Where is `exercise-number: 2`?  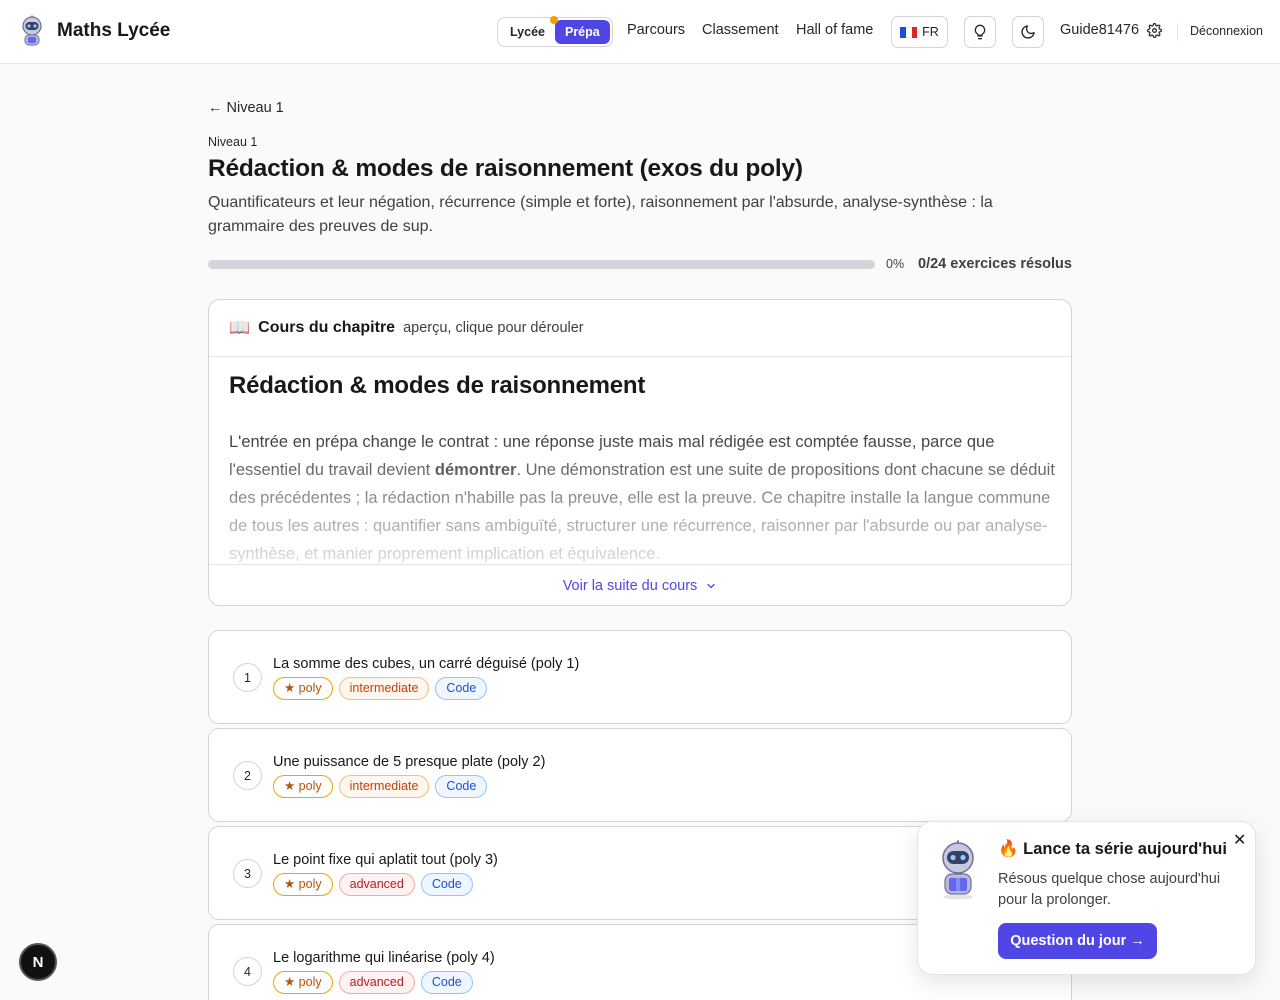
exercise-number: 2 is located at coordinates (247, 775).